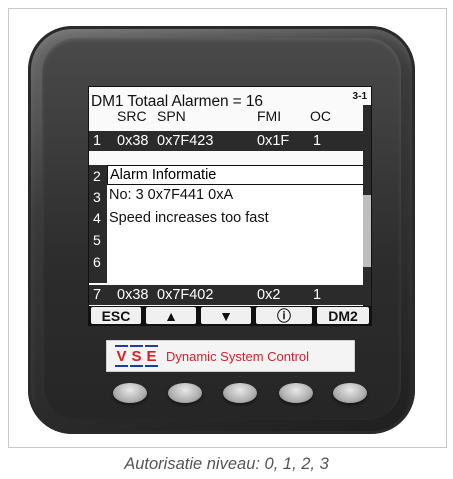 This screenshot has height=479, width=453. I want to click on row-fmi: 0x2, so click(269, 295).